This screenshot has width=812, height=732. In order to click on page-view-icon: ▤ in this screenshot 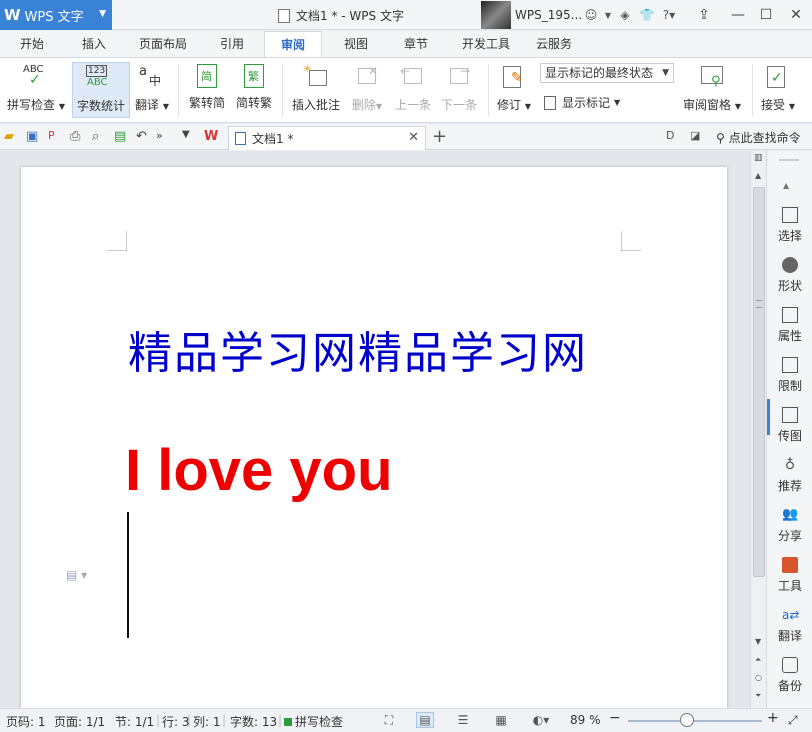, I will do `click(425, 720)`.